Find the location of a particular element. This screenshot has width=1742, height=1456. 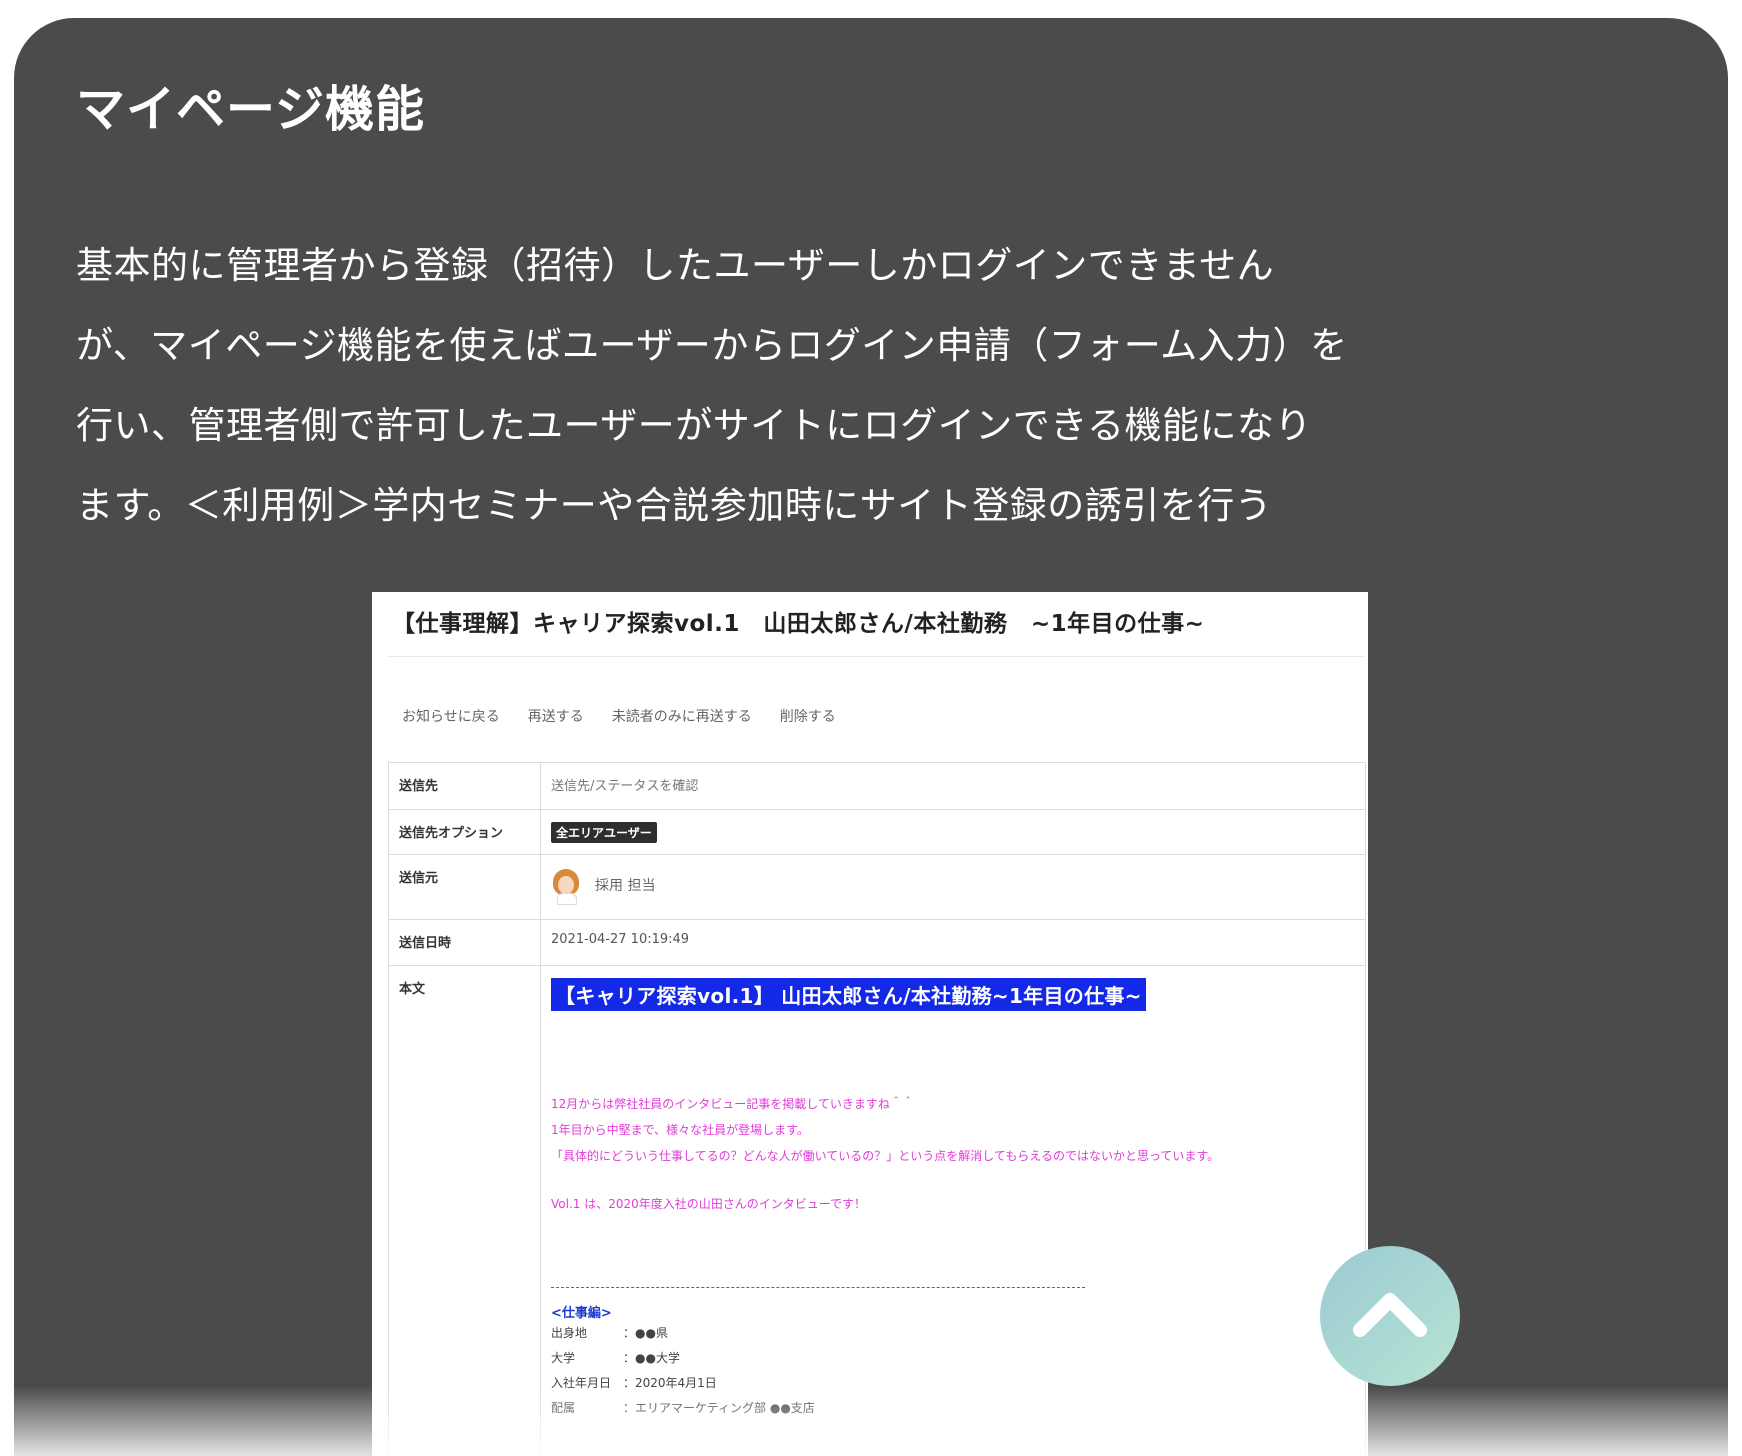

section-title: マイページ機能 is located at coordinates (251, 109).